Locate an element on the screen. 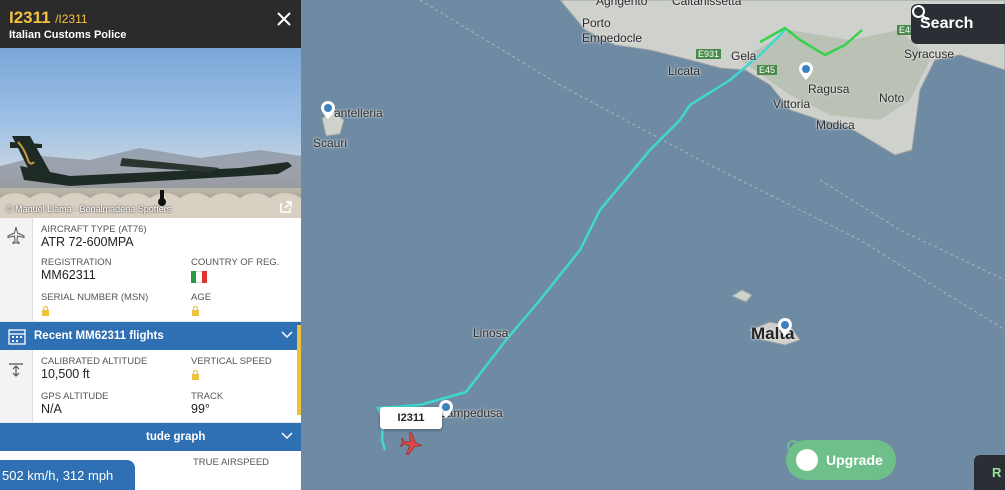 This screenshot has width=1005, height=490. altitude-graph-label: tude graph is located at coordinates (176, 437).